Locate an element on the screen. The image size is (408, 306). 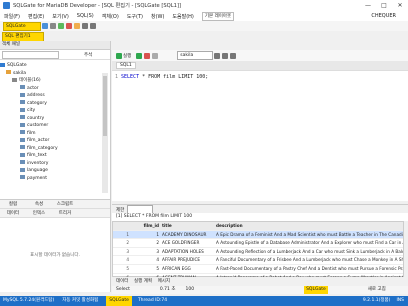
status-connection: SQLGate is located at coordinates (119, 301).